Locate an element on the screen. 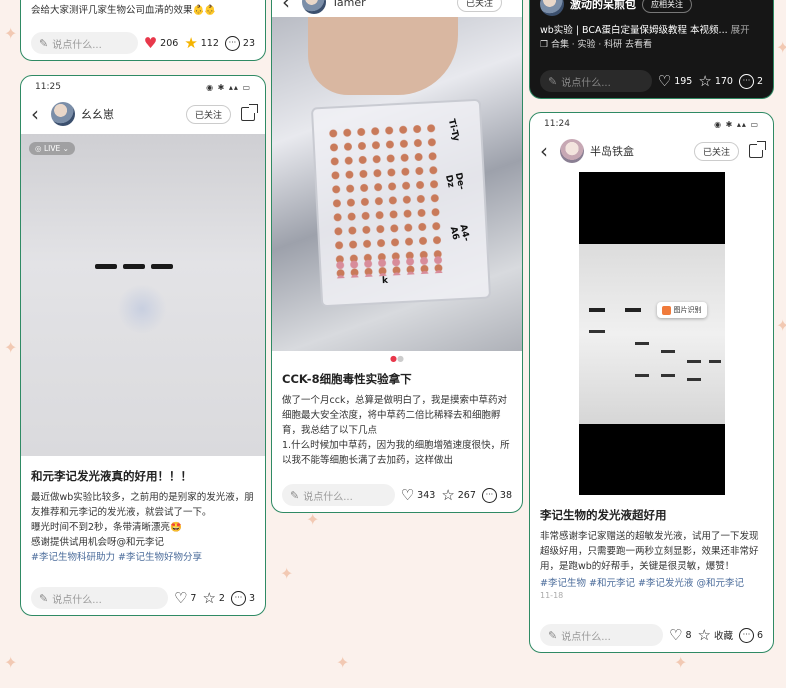 The width and height of the screenshot is (786, 688). like-button: ♡ 195 is located at coordinates (675, 81).